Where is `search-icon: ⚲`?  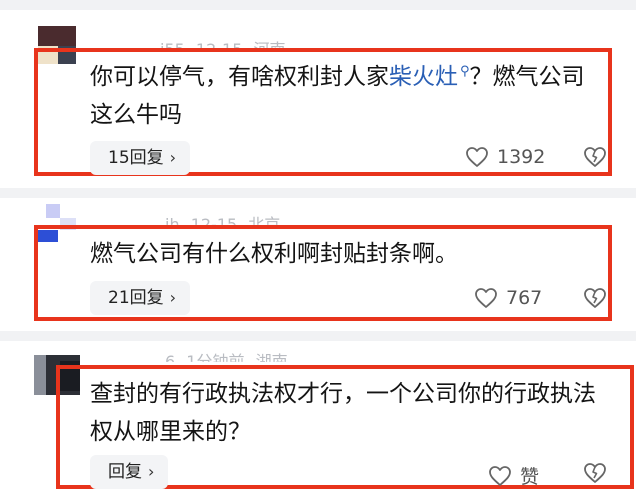
search-icon: ⚲ is located at coordinates (465, 72).